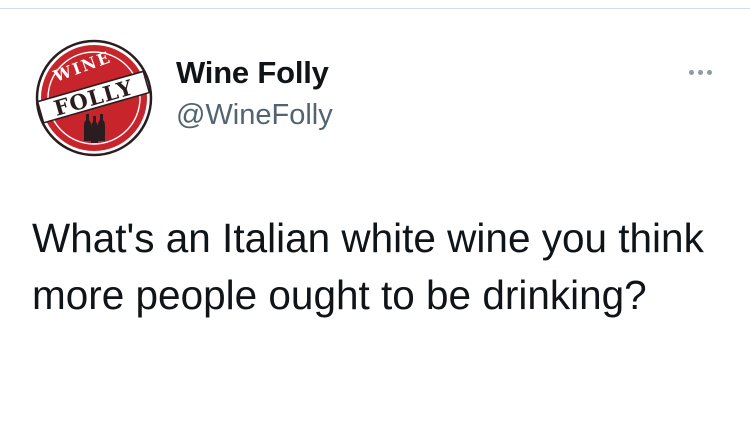 This screenshot has height=440, width=750. What do you see at coordinates (691, 72) in the screenshot?
I see `more-options-icon` at bounding box center [691, 72].